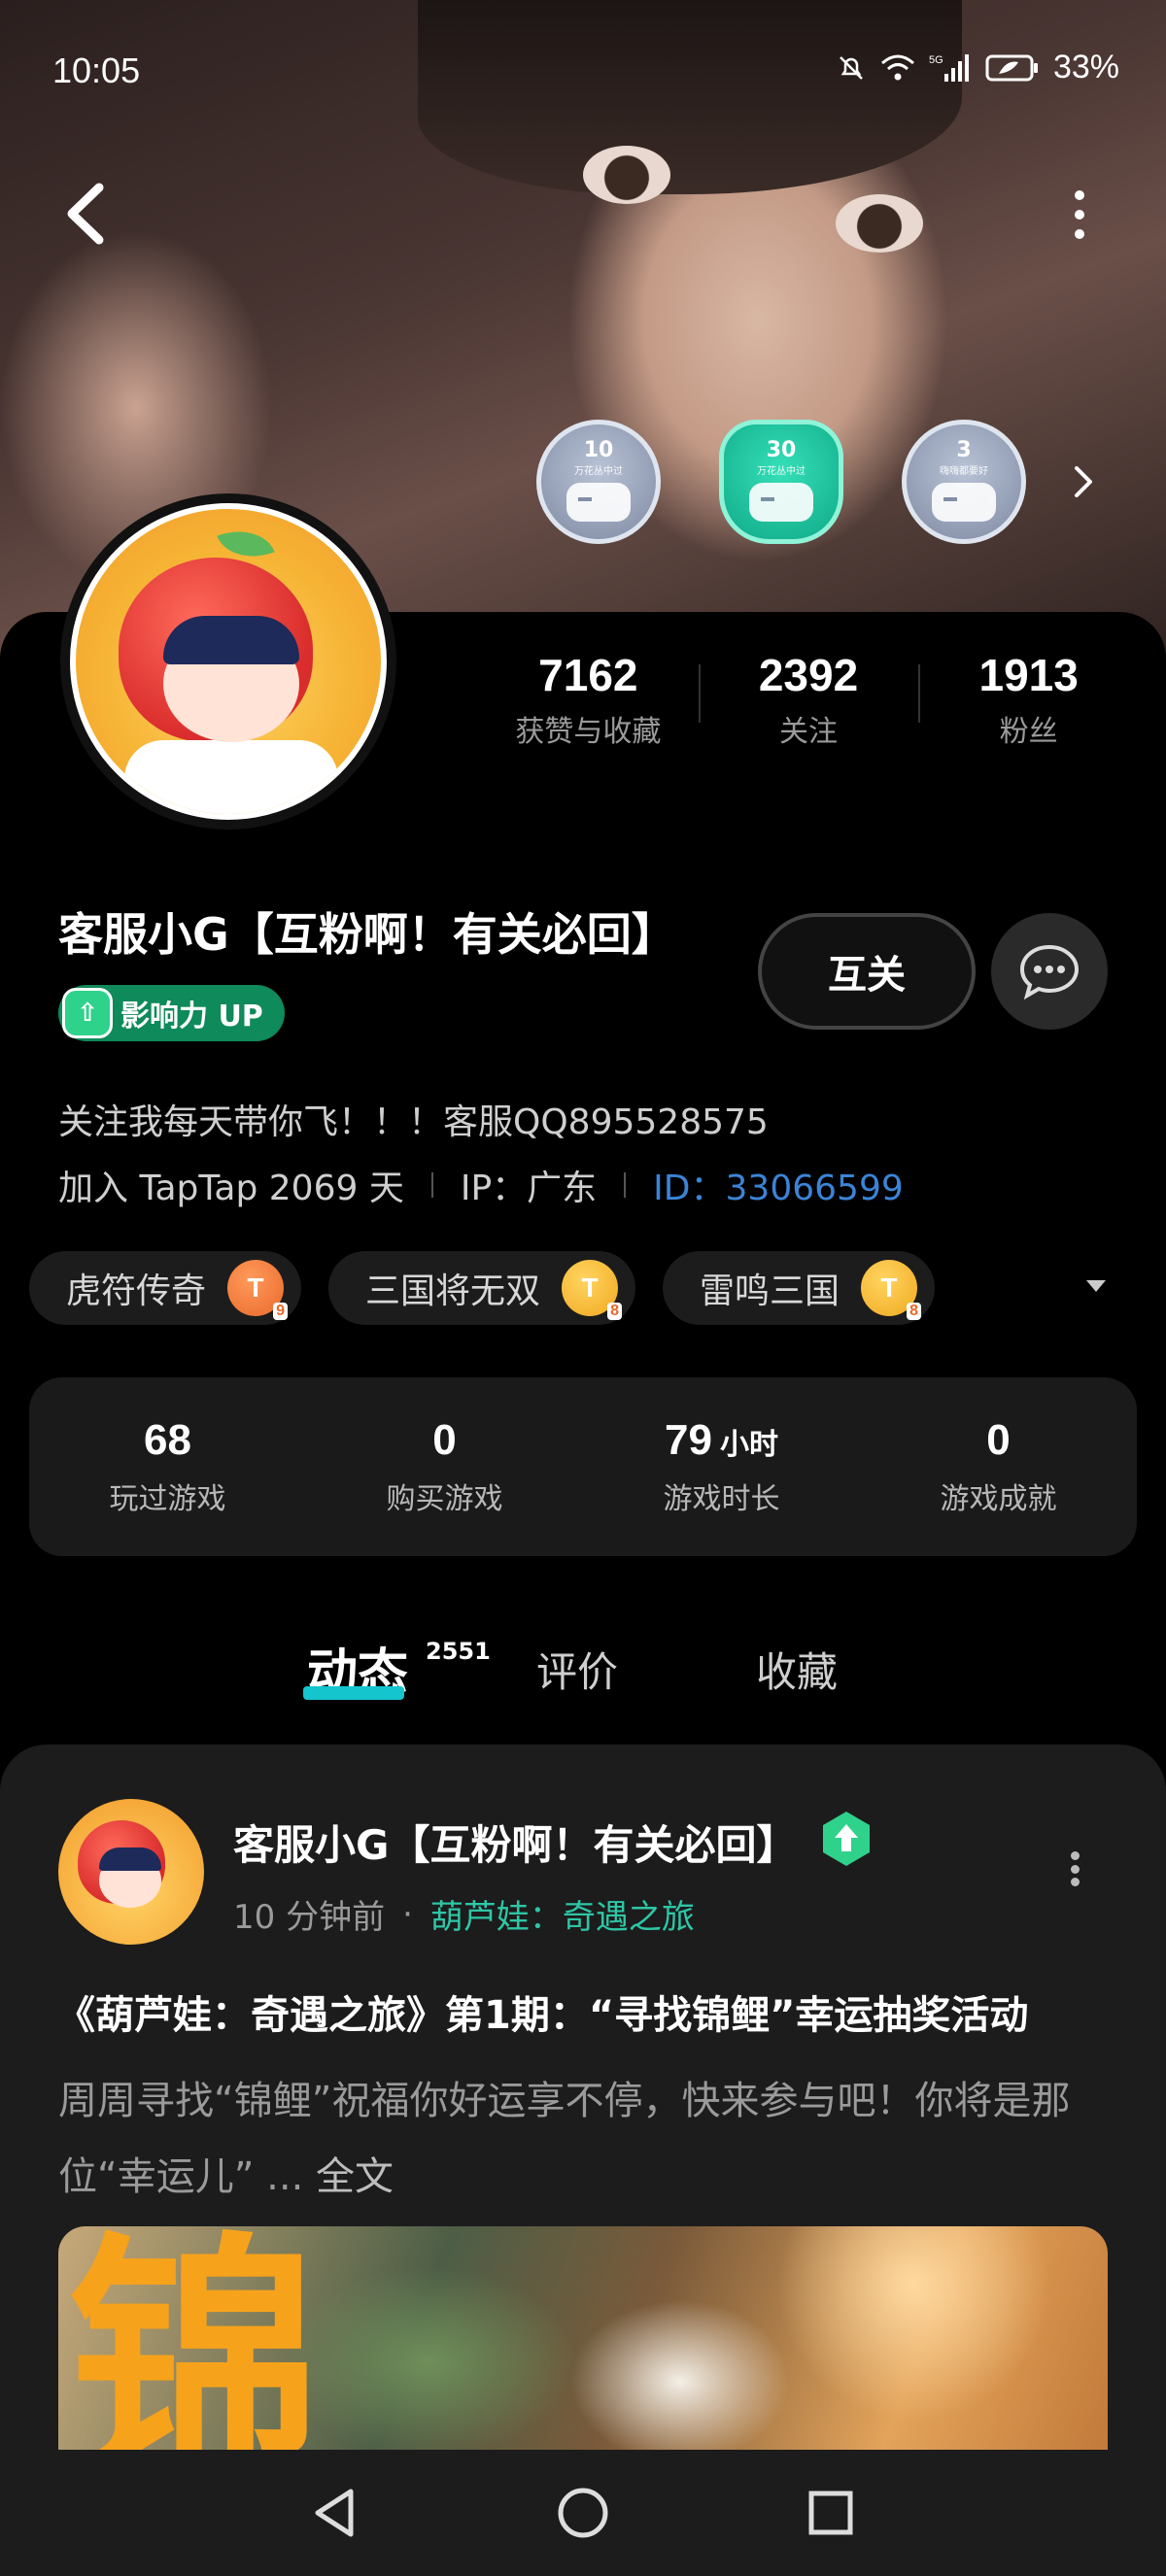 This screenshot has height=2576, width=1166. What do you see at coordinates (191, 1017) in the screenshot?
I see `influence-label: 影响力 UP` at bounding box center [191, 1017].